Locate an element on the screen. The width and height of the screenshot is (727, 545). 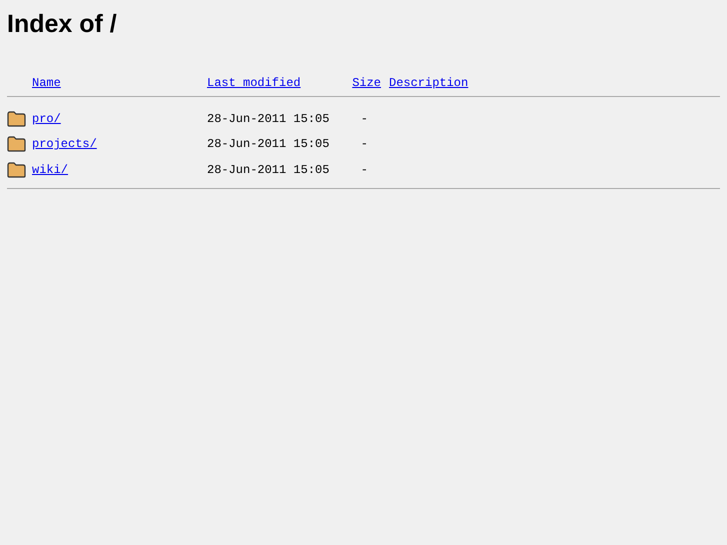
column-header-link: Description is located at coordinates (428, 83).